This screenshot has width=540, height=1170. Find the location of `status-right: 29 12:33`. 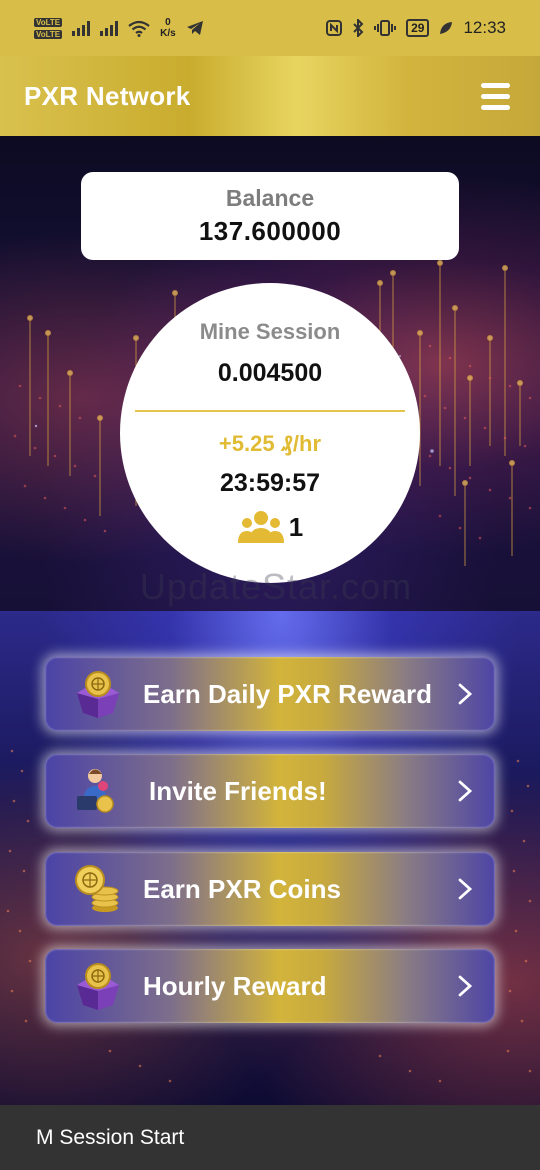

status-right: 29 12:33 is located at coordinates (416, 28).